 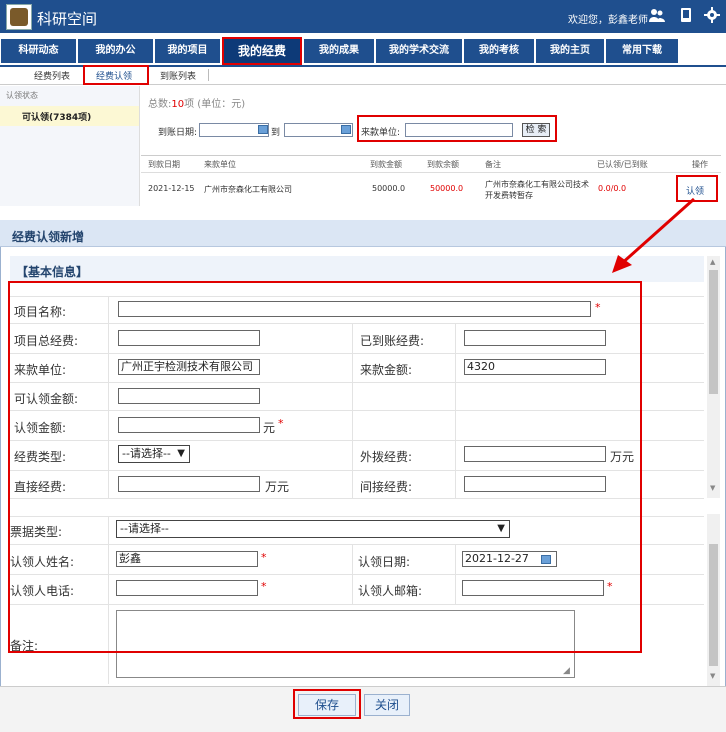 What do you see at coordinates (178, 104) in the screenshot?
I see `total-count: 10` at bounding box center [178, 104].